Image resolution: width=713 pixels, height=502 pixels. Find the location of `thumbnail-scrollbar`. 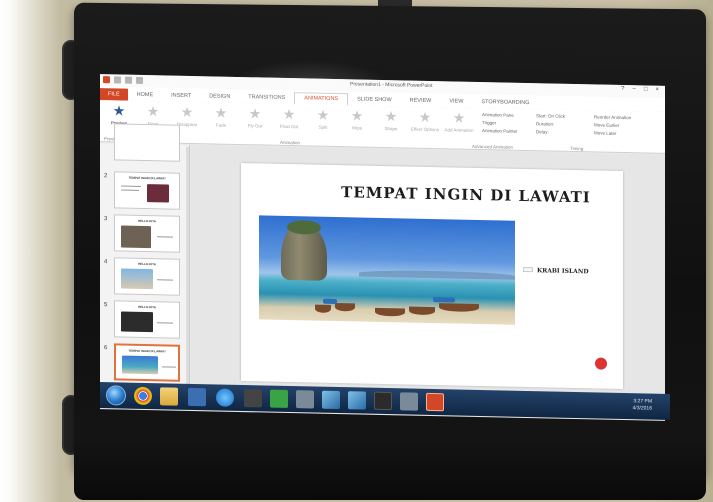

thumbnail-scrollbar is located at coordinates (187, 266).